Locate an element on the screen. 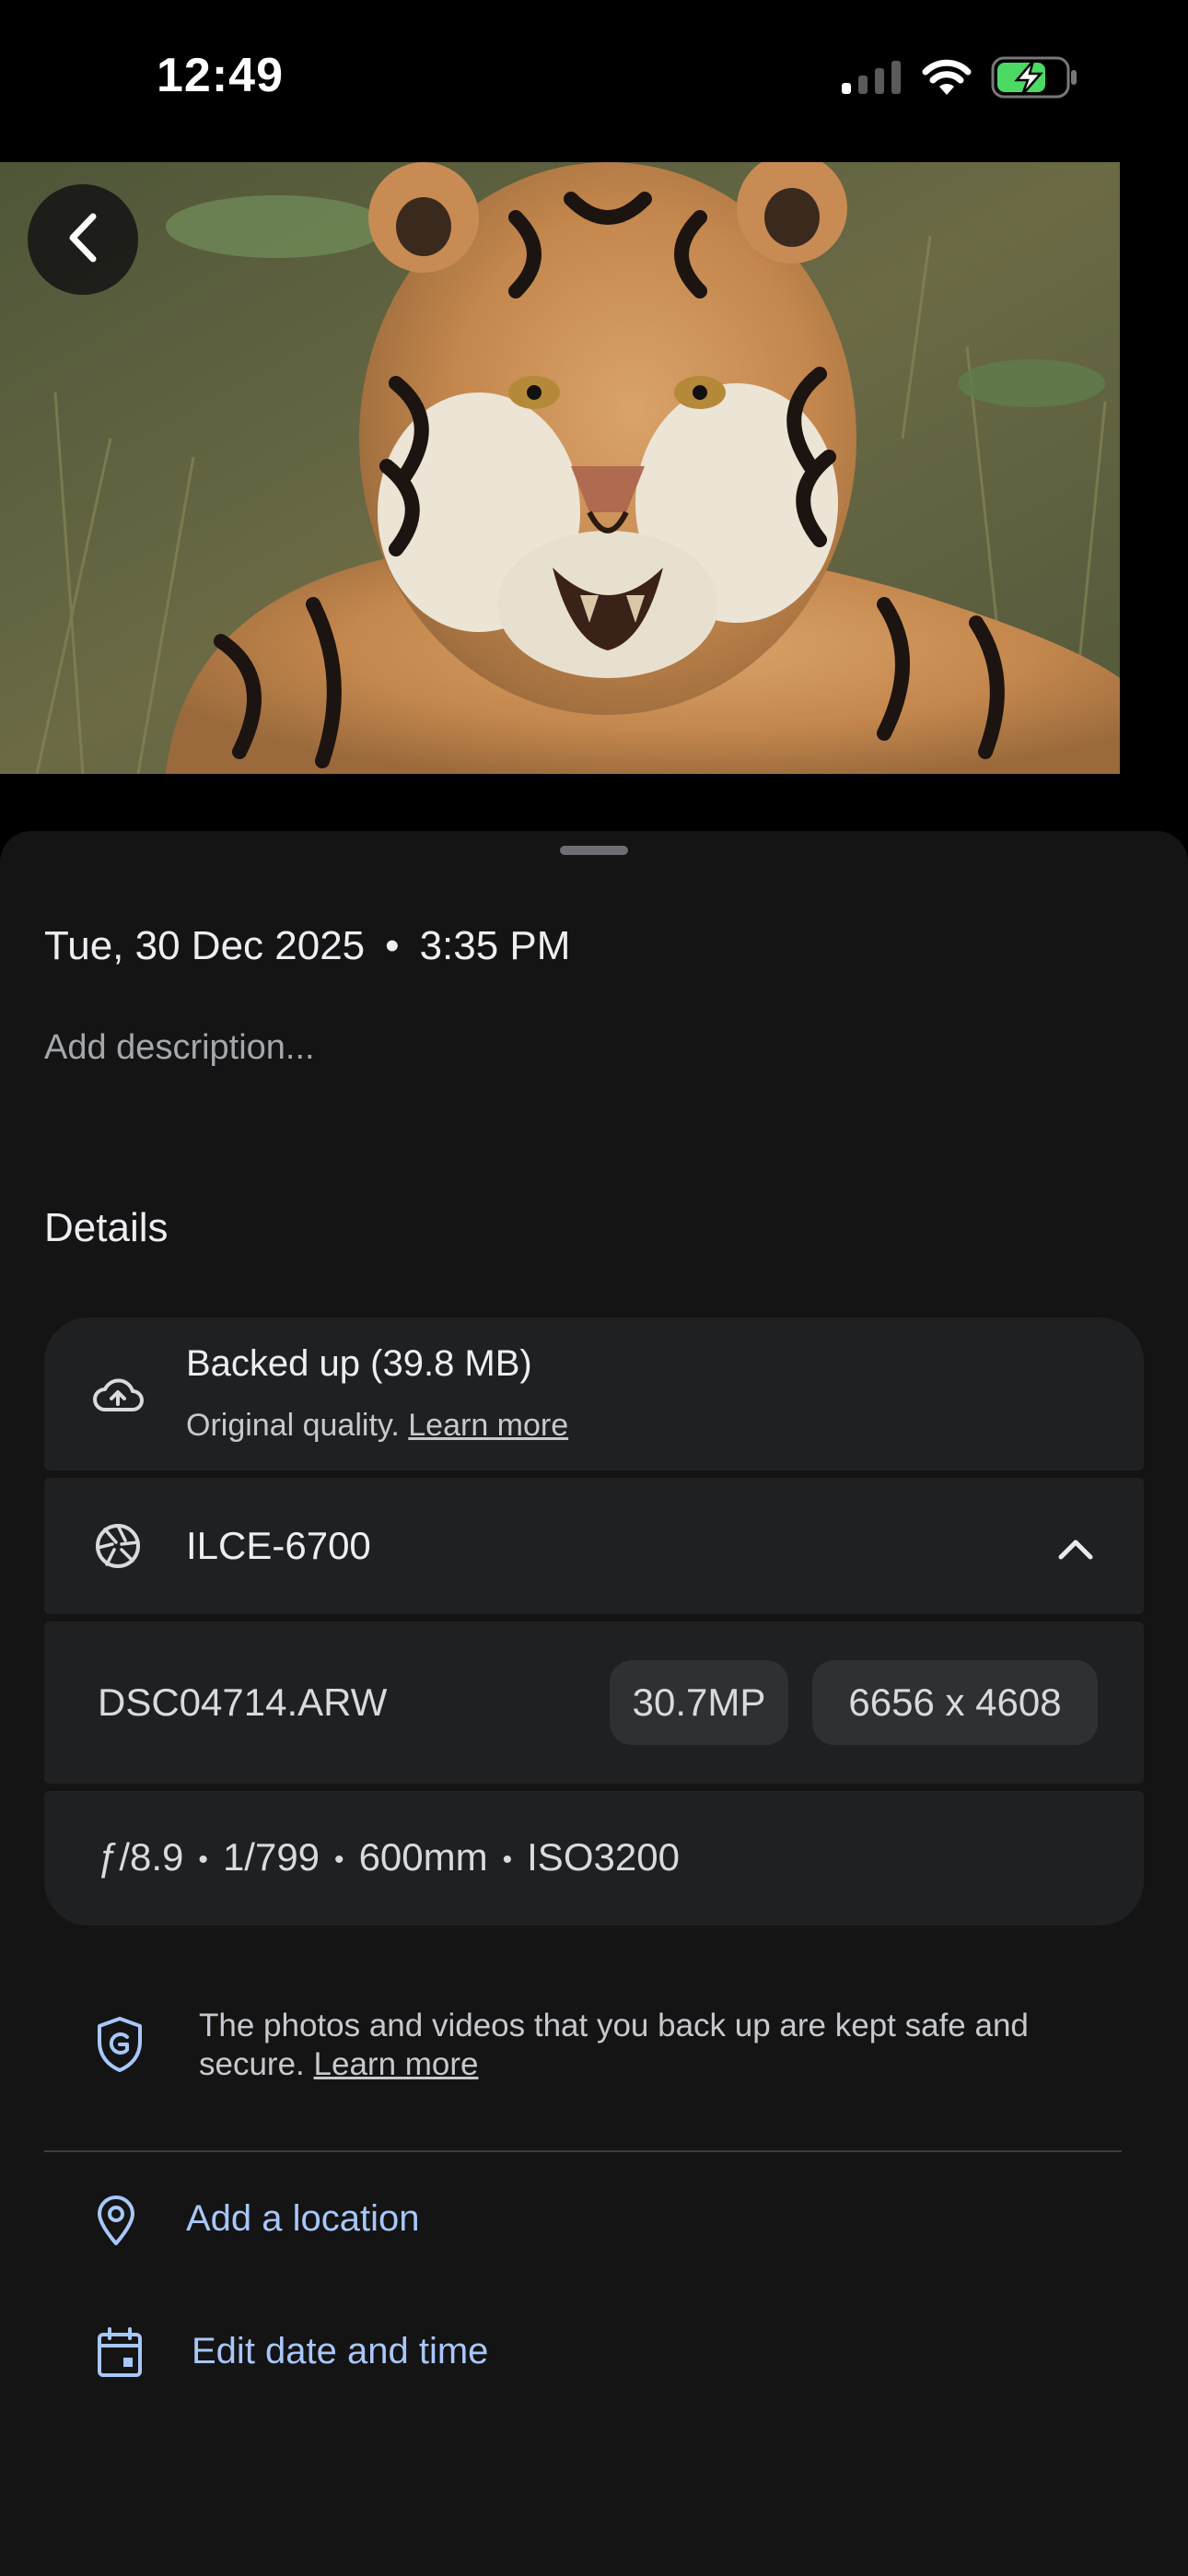 Image resolution: width=1188 pixels, height=2576 pixels. exposure-settings: ƒ/8.9 • 1/799 • 600mm • ISO3200 is located at coordinates (389, 1857).